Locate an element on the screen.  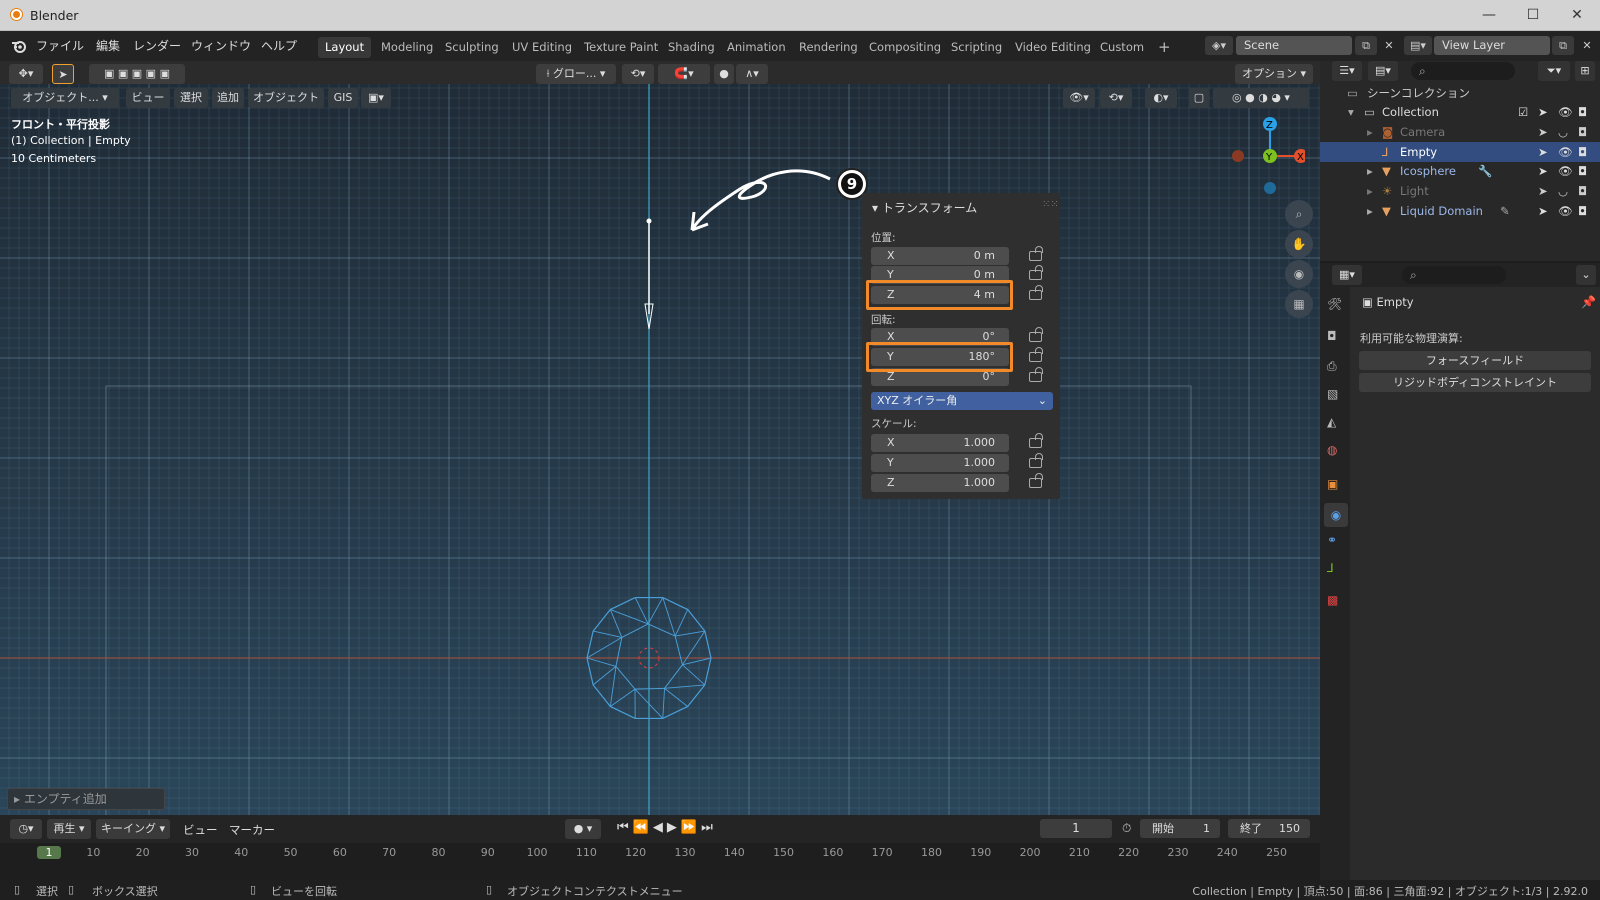
shading-mode-icons: ◎ ● ◑ ◕ ▾ is located at coordinates (1261, 98).